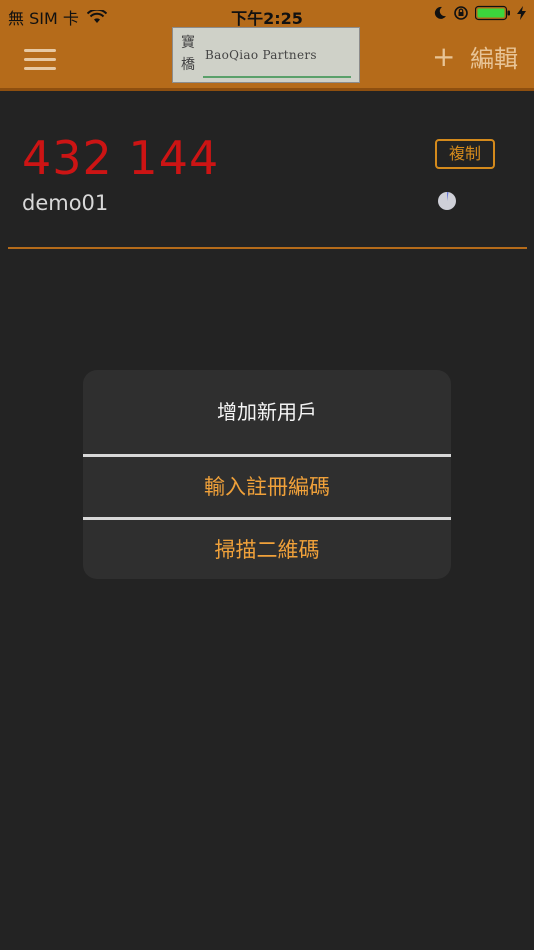 The height and width of the screenshot is (950, 534). I want to click on status-bar: 無 SIM 卡 下午2:25, so click(267, 15).